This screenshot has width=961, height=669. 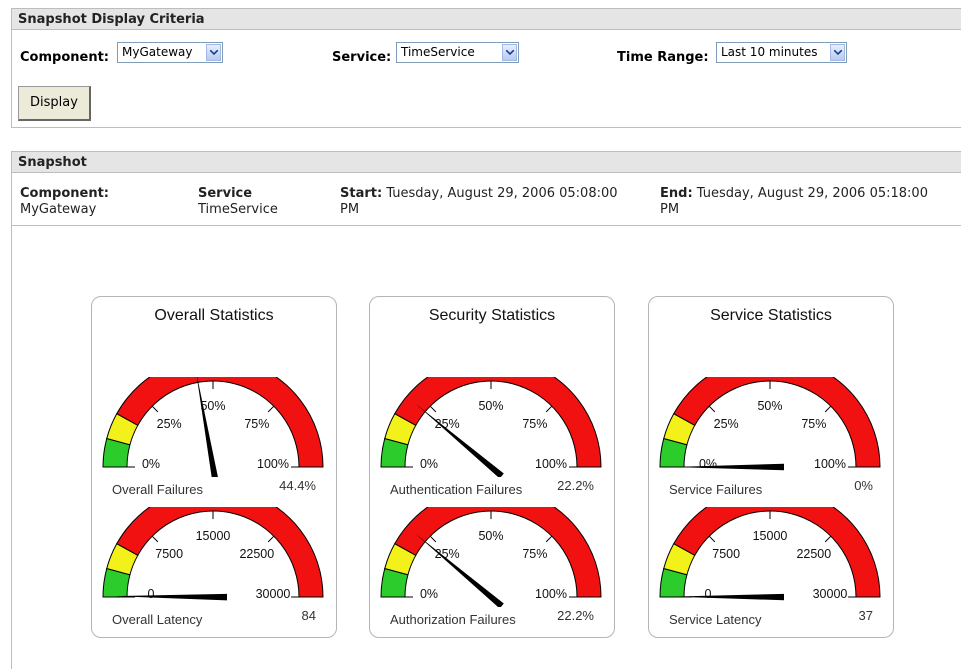 What do you see at coordinates (214, 315) in the screenshot?
I see `stats-panel-title: Overall Statistics` at bounding box center [214, 315].